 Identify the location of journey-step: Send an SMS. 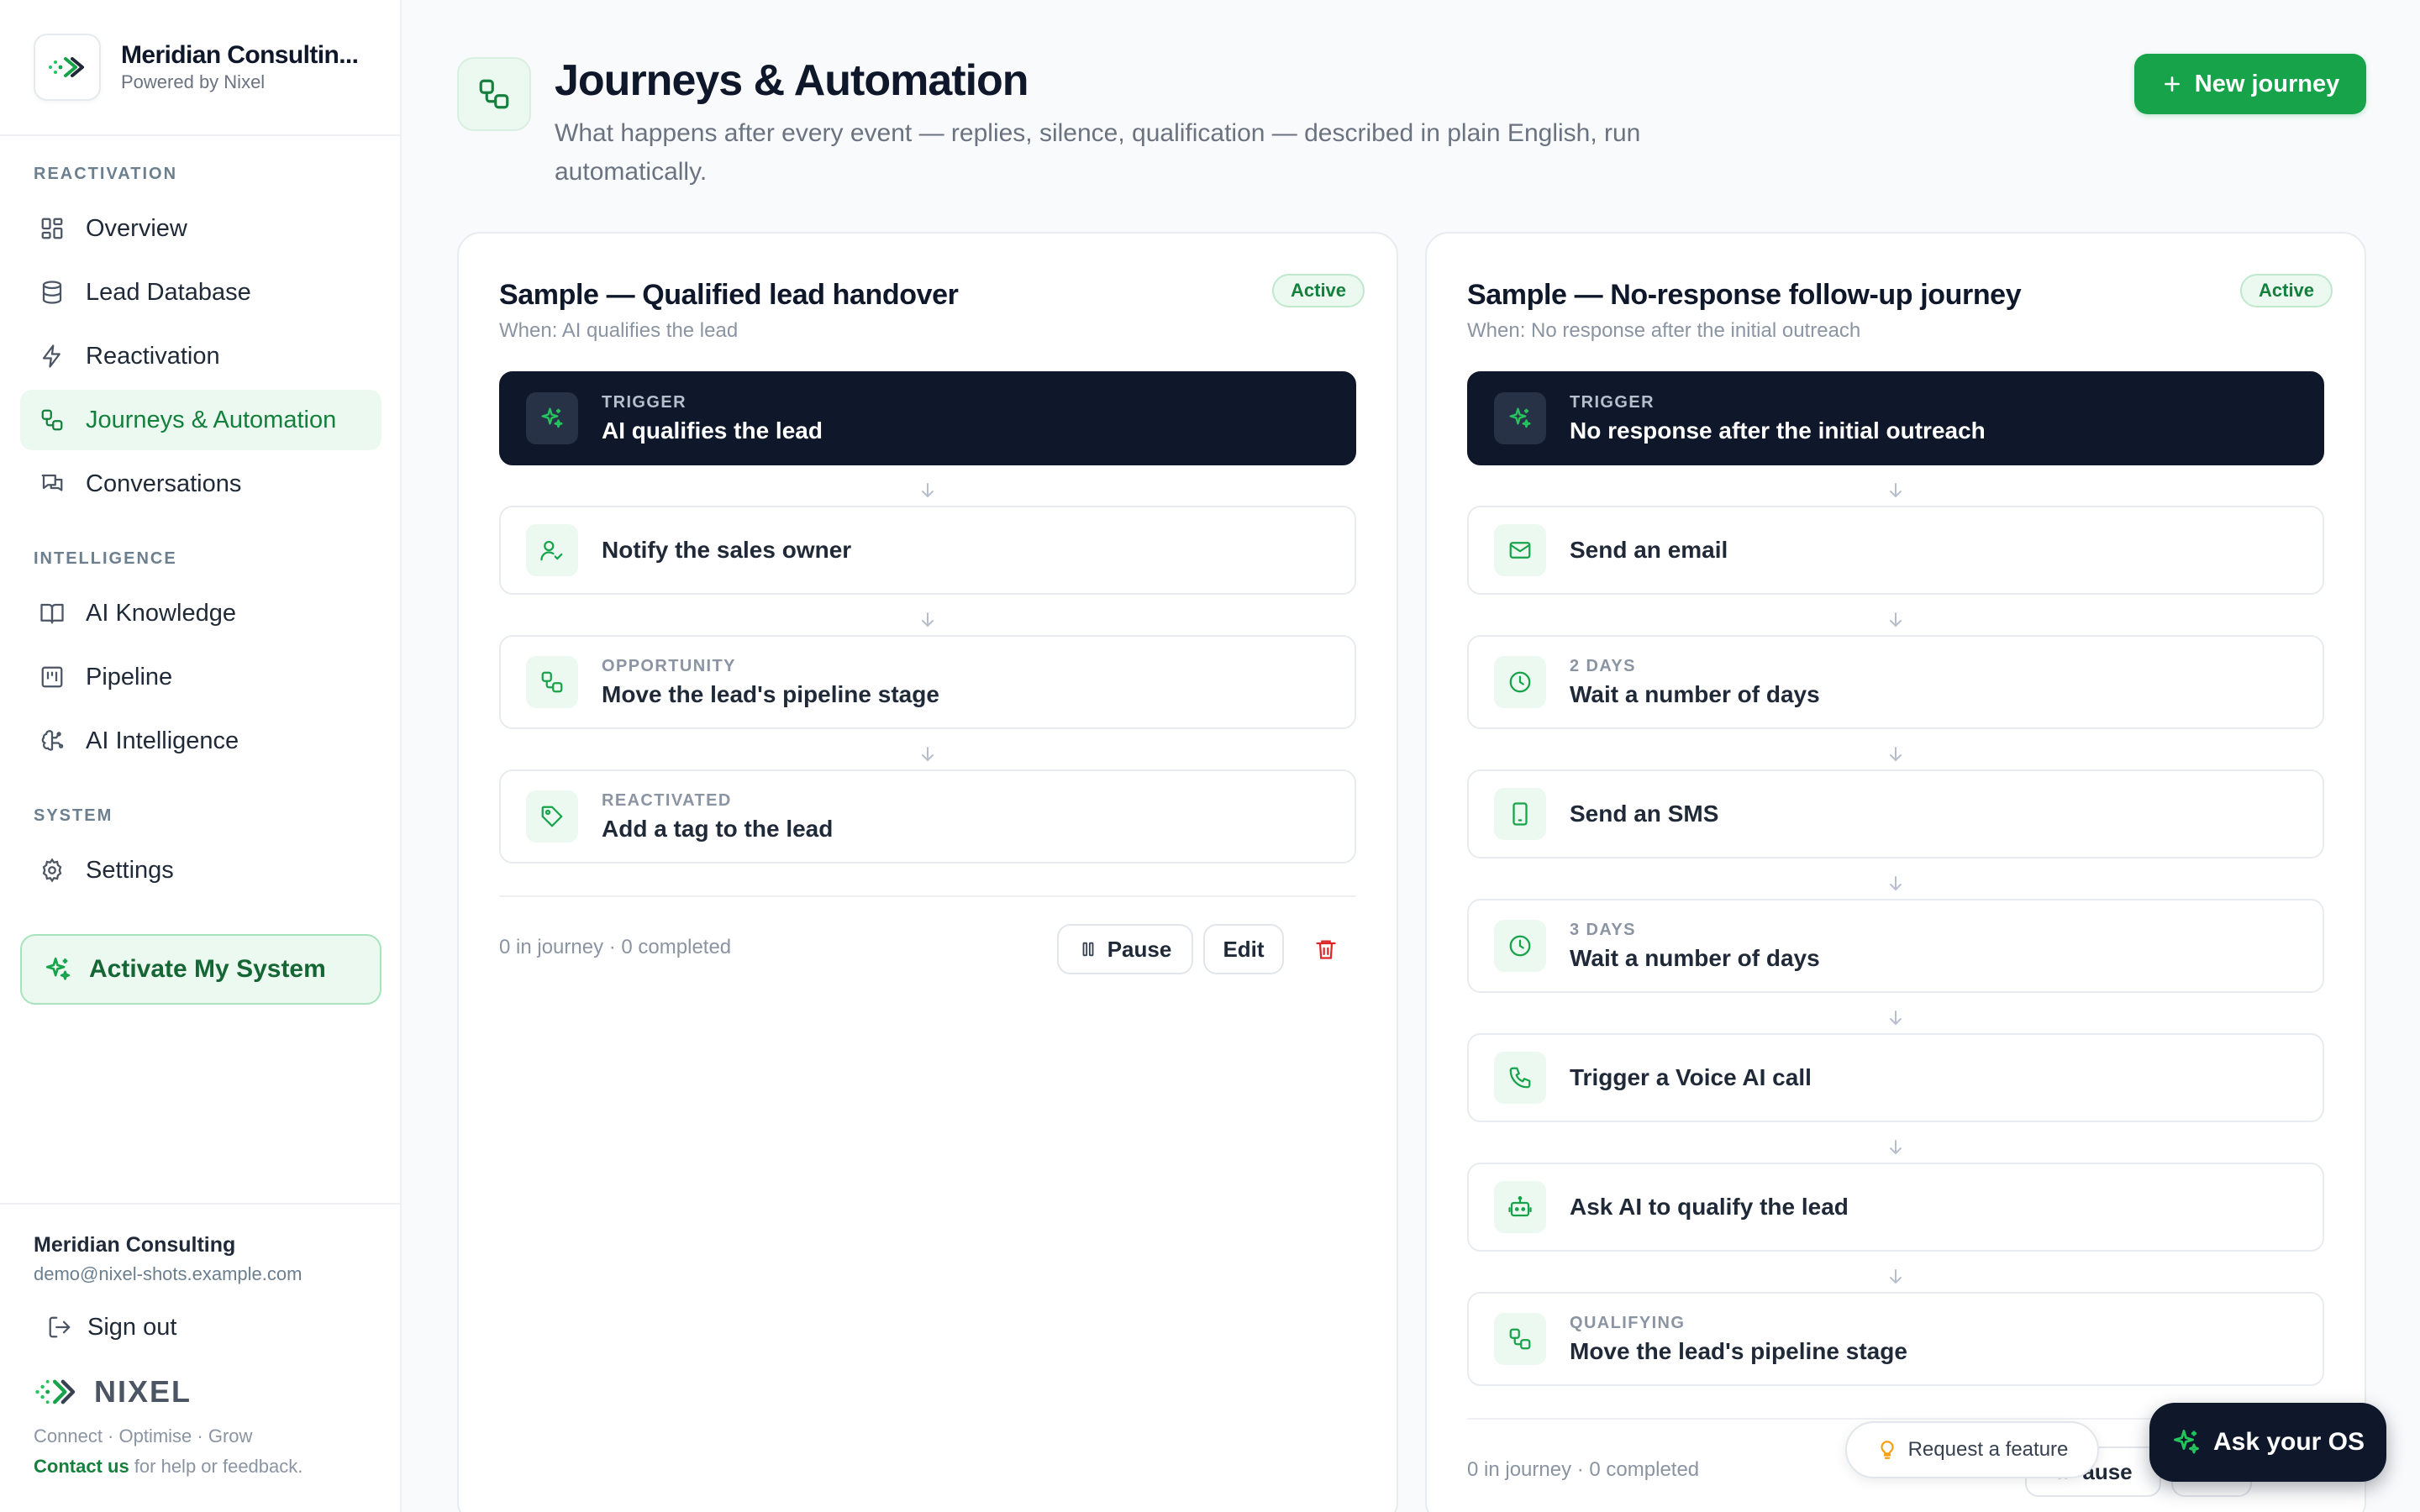
(1895, 813).